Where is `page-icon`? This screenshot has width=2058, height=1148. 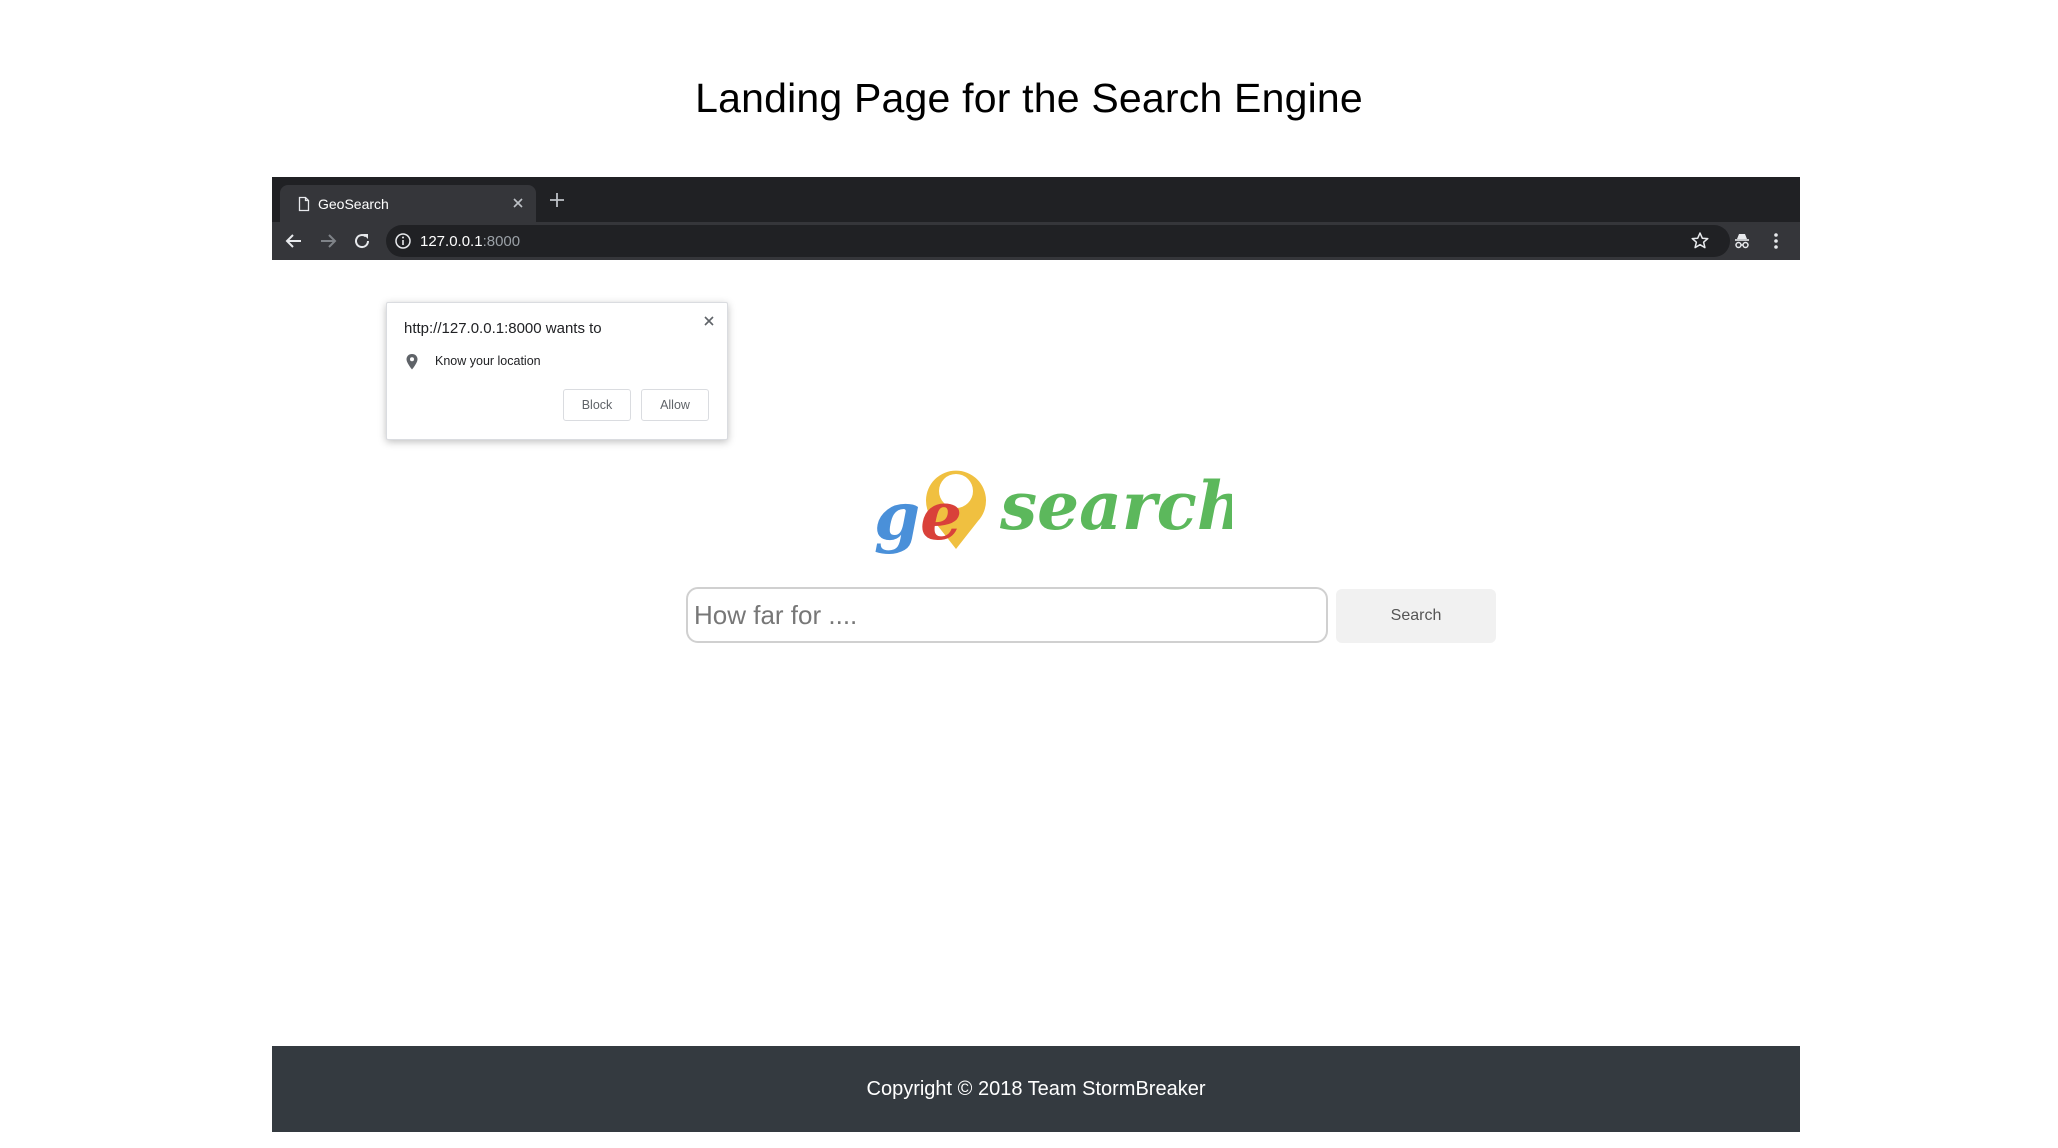
page-icon is located at coordinates (304, 204).